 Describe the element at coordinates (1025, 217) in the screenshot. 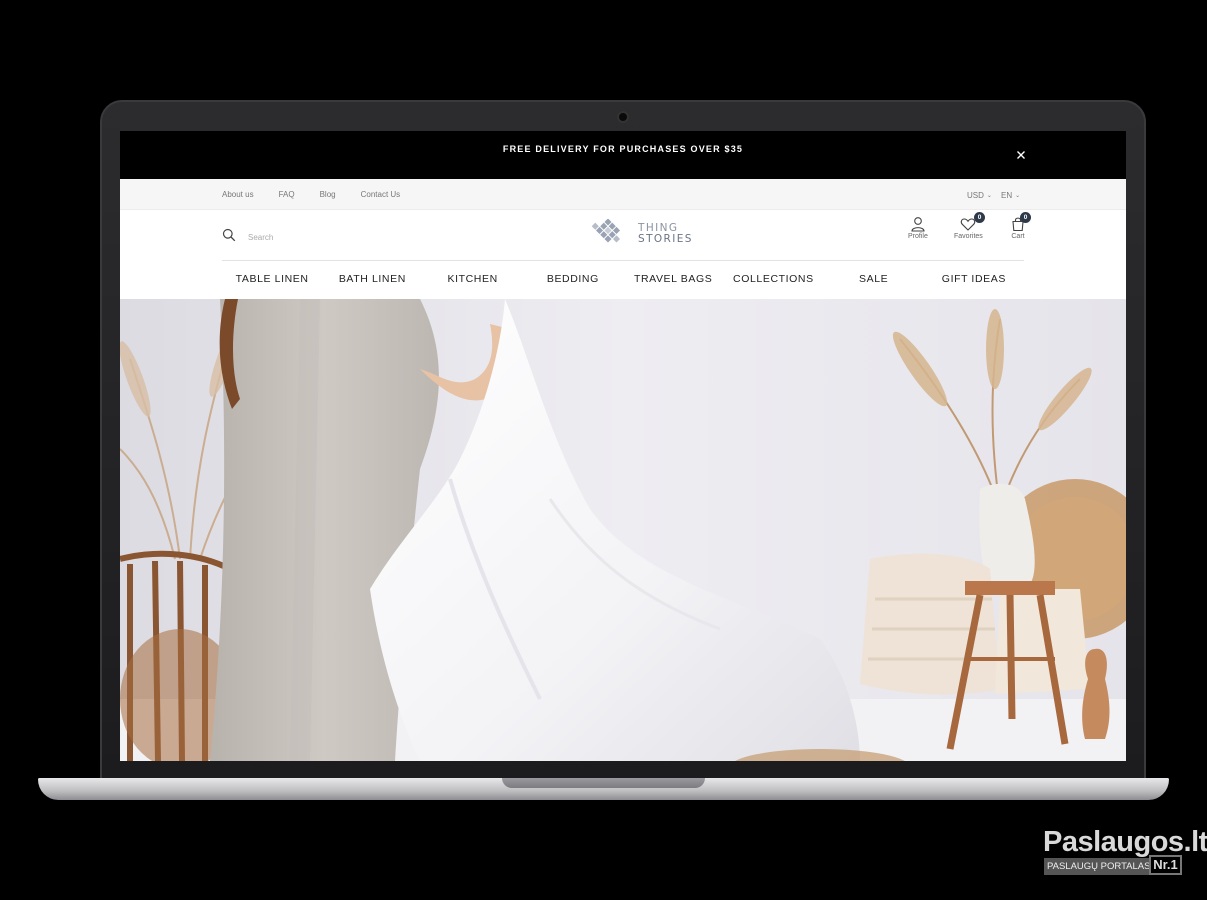

I see `cart-count-badge: 0` at that location.